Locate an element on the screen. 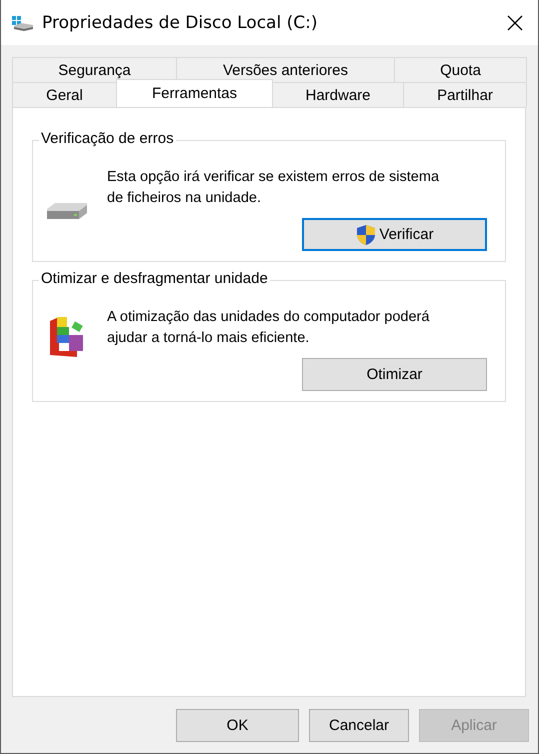 Image resolution: width=539 pixels, height=754 pixels. tab: Segurança is located at coordinates (94, 69).